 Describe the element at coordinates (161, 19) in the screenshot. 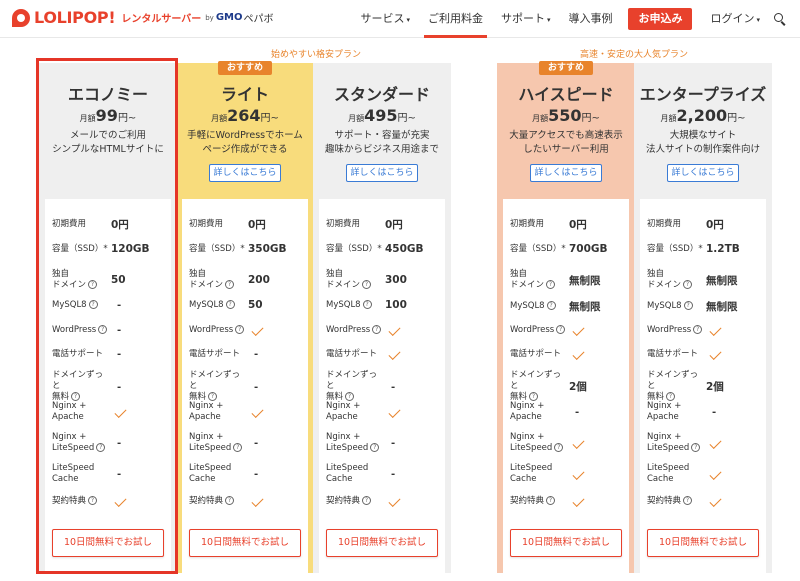

I see `logo-subtitle: レンタルサーバー` at that location.